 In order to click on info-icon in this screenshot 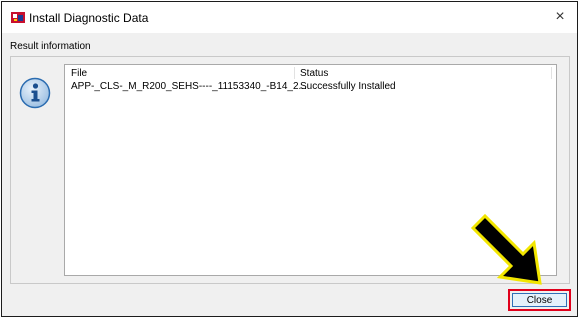, I will do `click(35, 93)`.